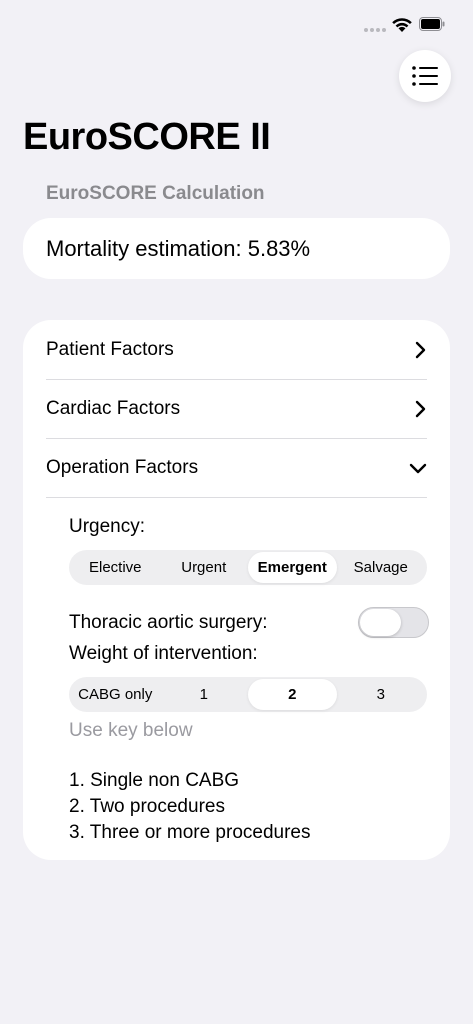  Describe the element at coordinates (190, 832) in the screenshot. I see `key-item: 3. Three or more procedures` at that location.